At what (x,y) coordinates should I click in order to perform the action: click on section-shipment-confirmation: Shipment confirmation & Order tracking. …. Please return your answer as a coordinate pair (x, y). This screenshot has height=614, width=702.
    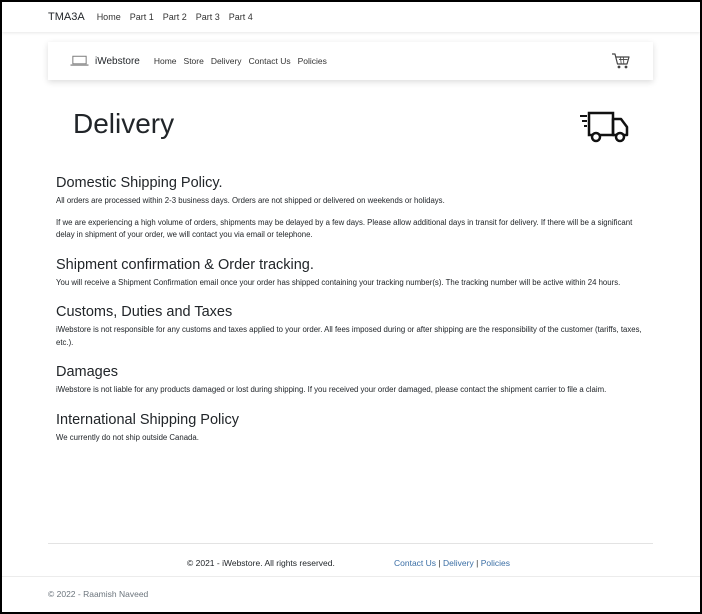
    Looking at the image, I should click on (353, 273).